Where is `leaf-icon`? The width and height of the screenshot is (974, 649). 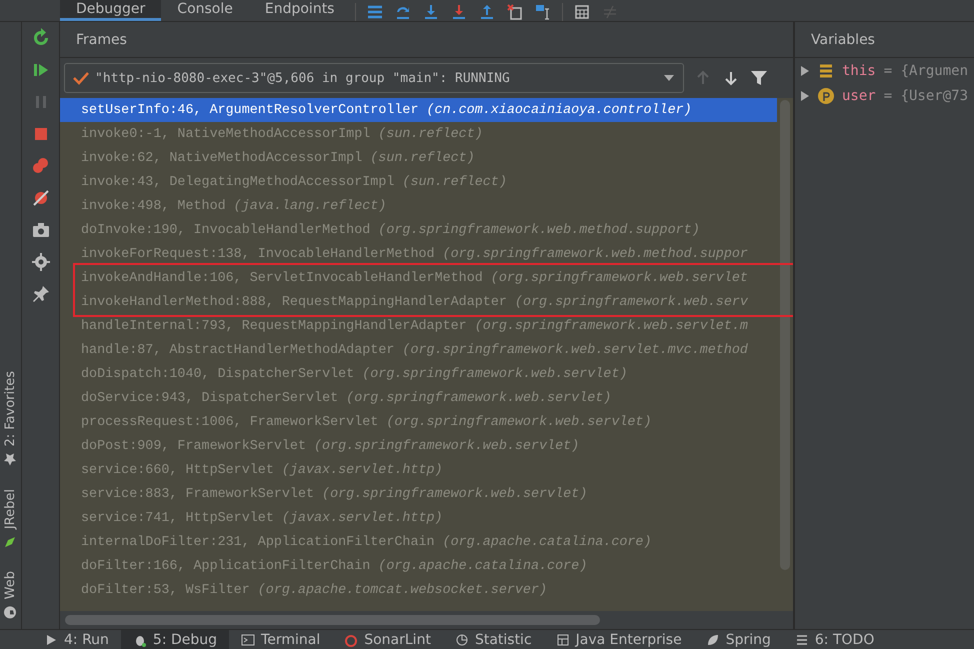 leaf-icon is located at coordinates (713, 639).